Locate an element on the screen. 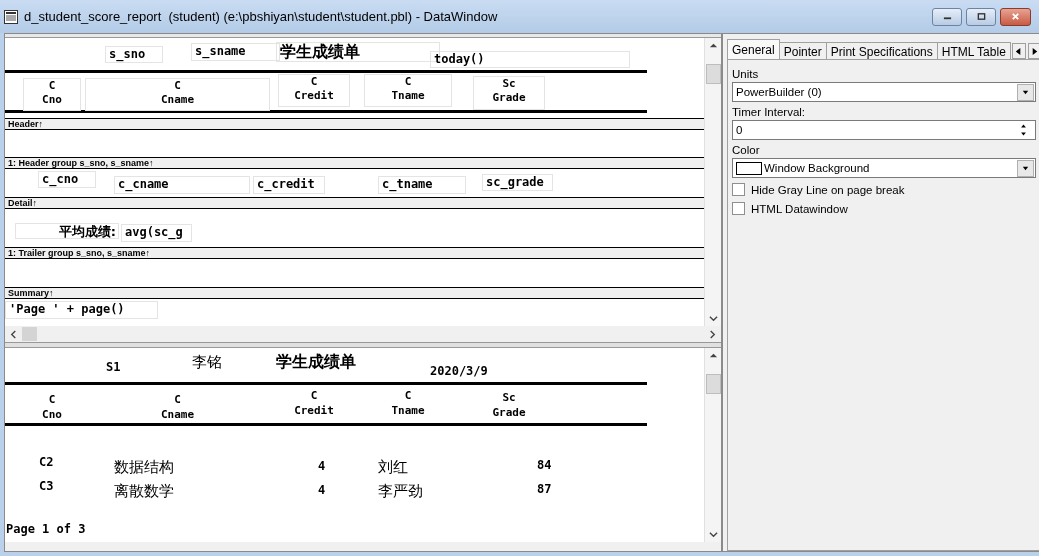 The height and width of the screenshot is (556, 1039). field-control: s_sno is located at coordinates (134, 54).